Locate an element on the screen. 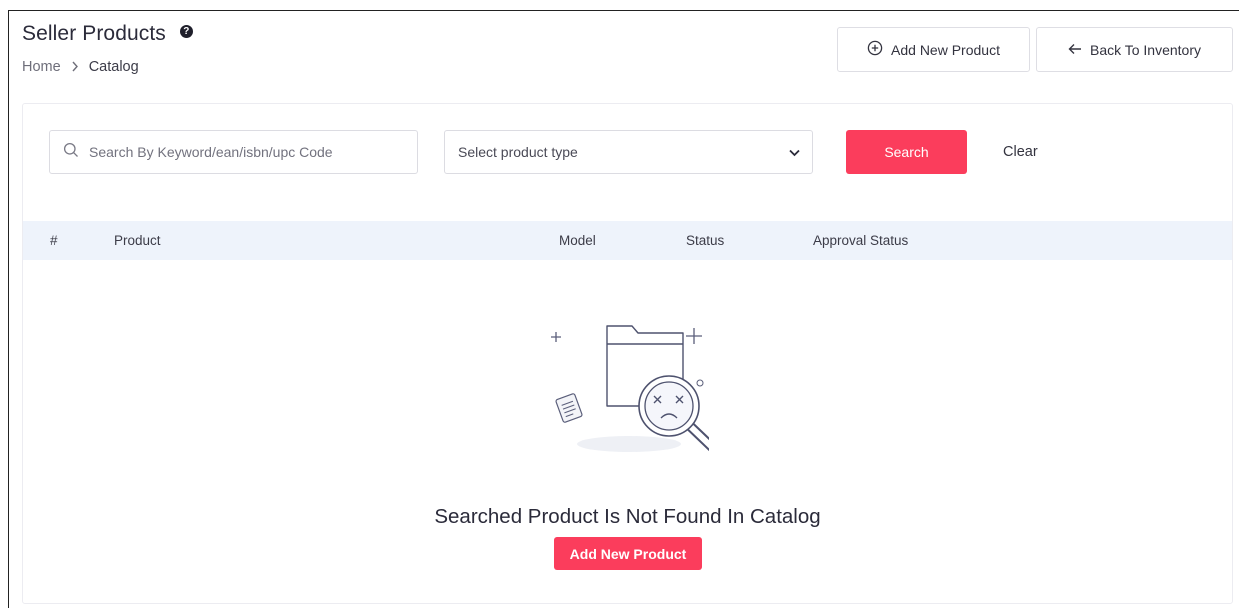  column-header-product: Product is located at coordinates (137, 240).